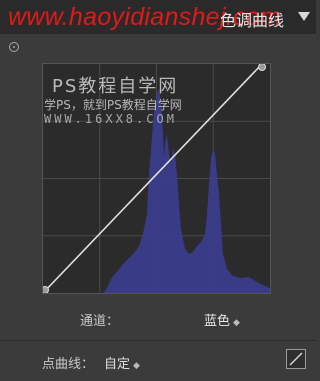 This screenshot has width=320, height=381. What do you see at coordinates (158, 340) in the screenshot?
I see `divider` at bounding box center [158, 340].